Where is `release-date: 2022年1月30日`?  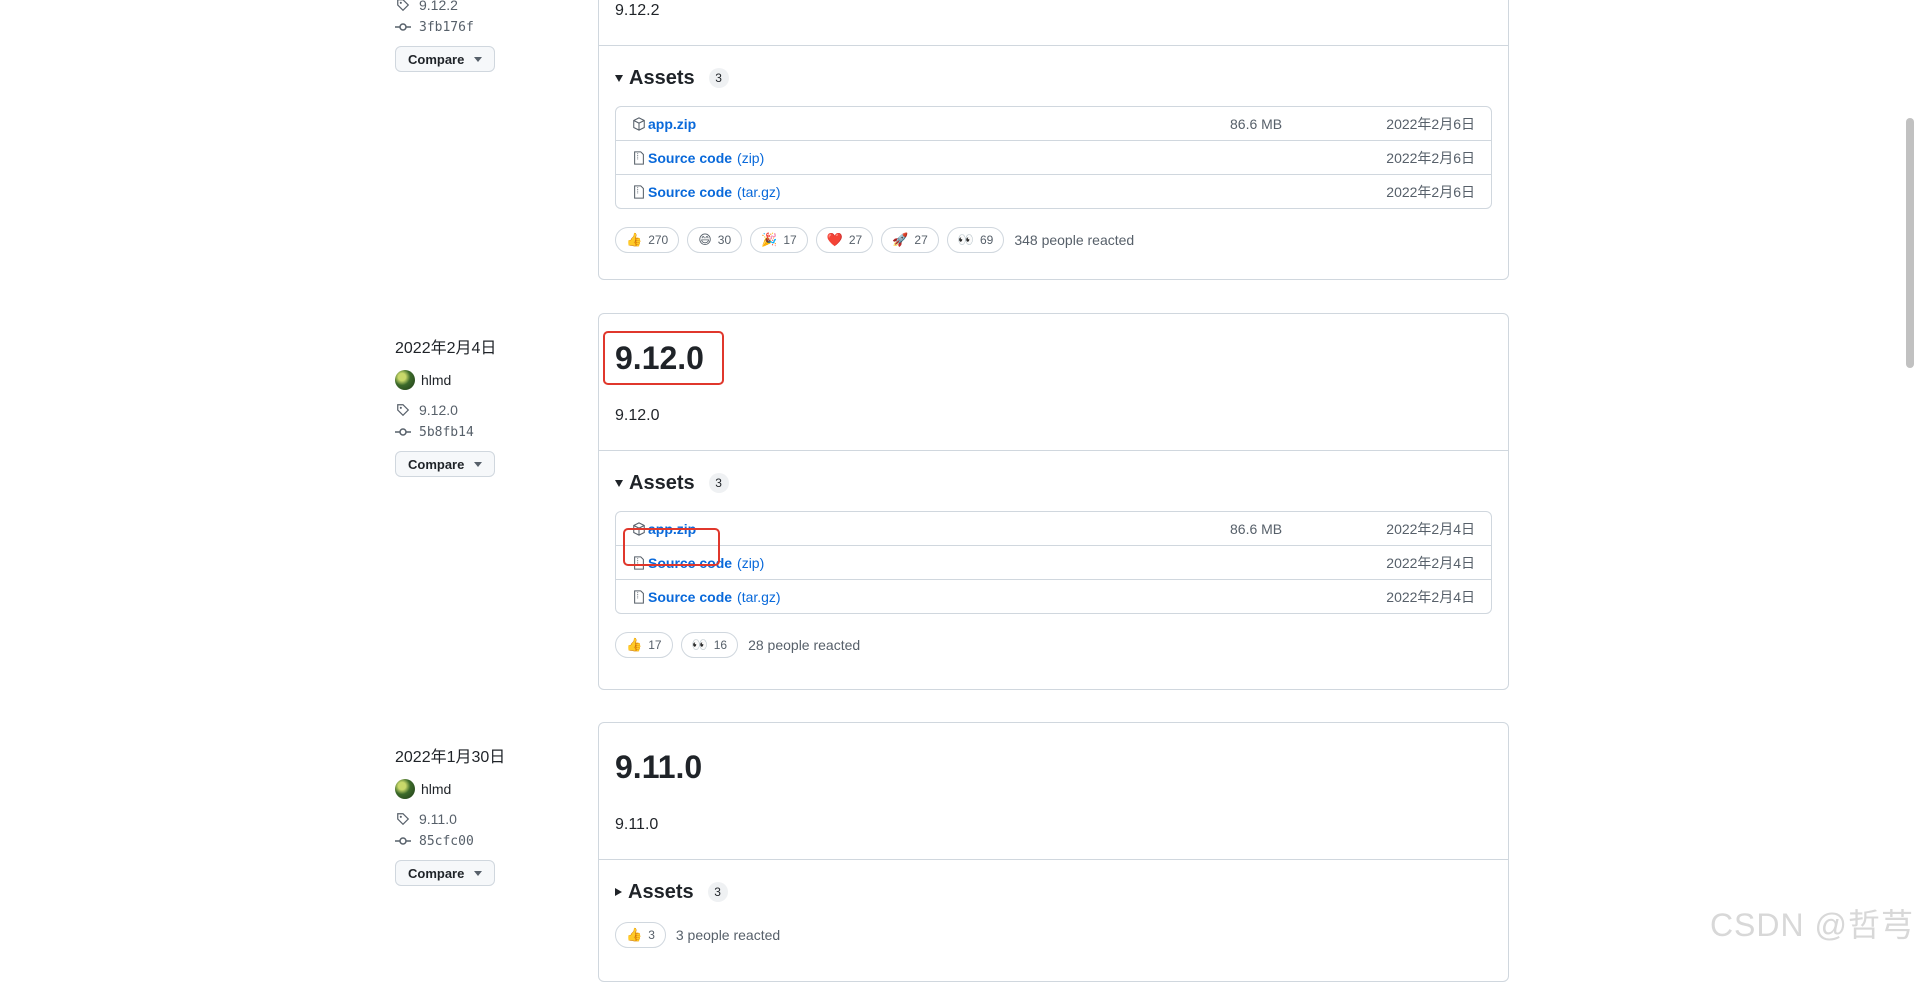 release-date: 2022年1月30日 is located at coordinates (450, 757).